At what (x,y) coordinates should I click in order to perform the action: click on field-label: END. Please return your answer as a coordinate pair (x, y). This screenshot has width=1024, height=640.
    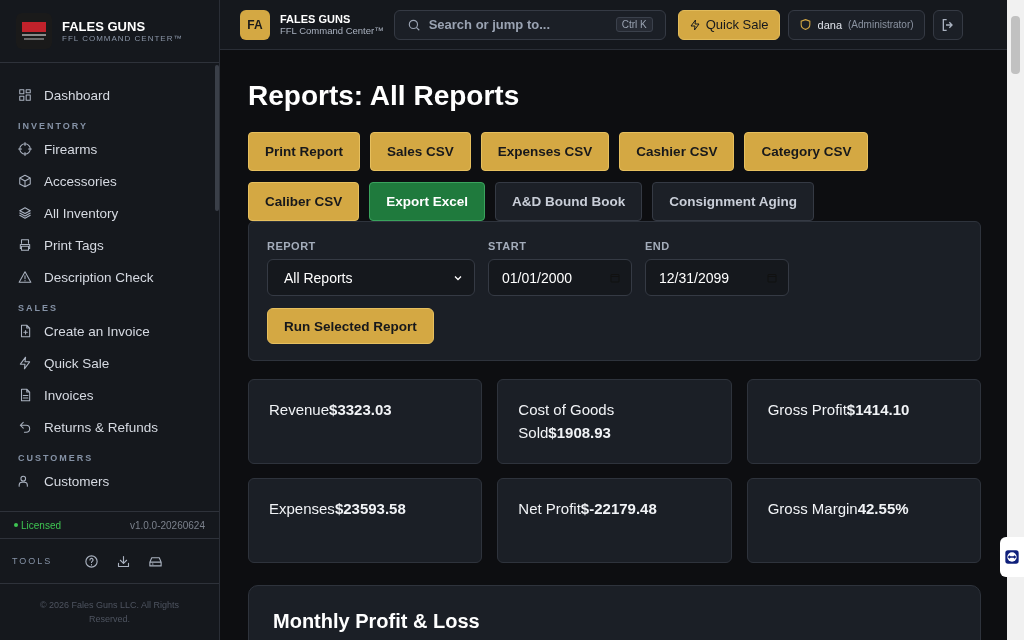
    Looking at the image, I should click on (658, 246).